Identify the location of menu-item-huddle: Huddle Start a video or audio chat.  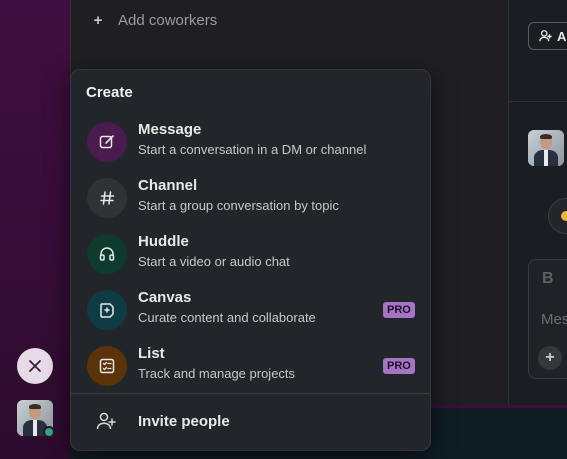
(250, 254).